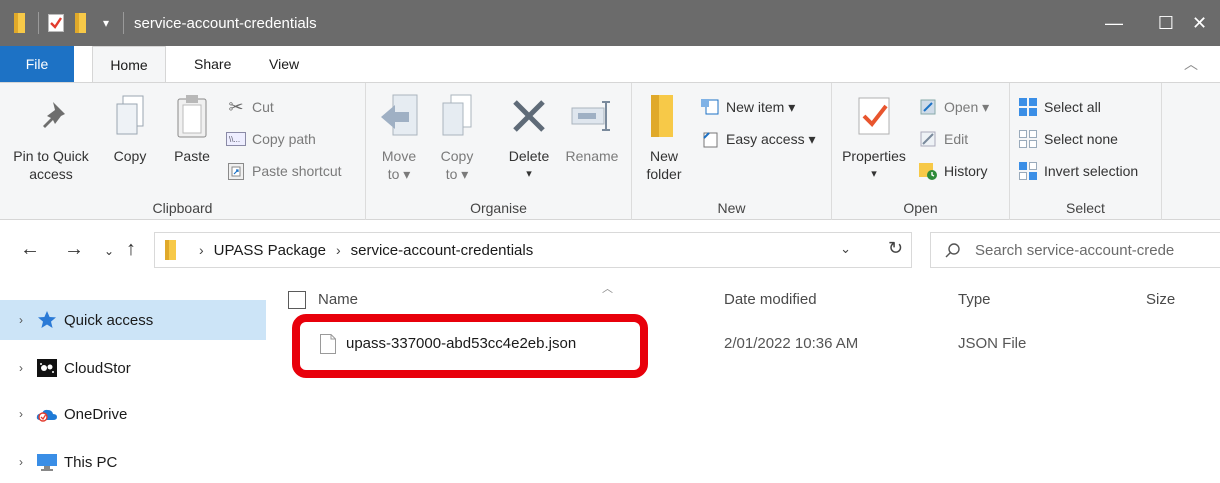 This screenshot has height=483, width=1220. Describe the element at coordinates (1191, 64) in the screenshot. I see `collapse-ribbon-icon: ︿` at that location.